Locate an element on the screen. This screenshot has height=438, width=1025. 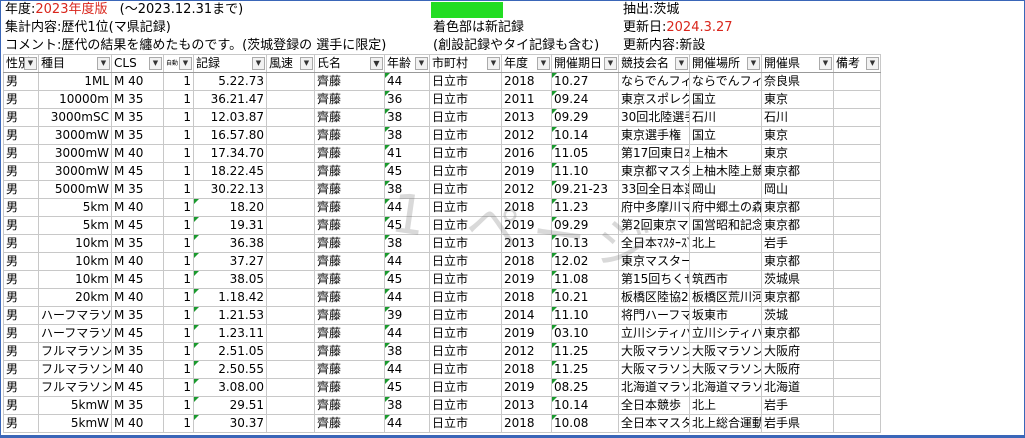
cell-event: フルマラソン is located at coordinates (75, 369).